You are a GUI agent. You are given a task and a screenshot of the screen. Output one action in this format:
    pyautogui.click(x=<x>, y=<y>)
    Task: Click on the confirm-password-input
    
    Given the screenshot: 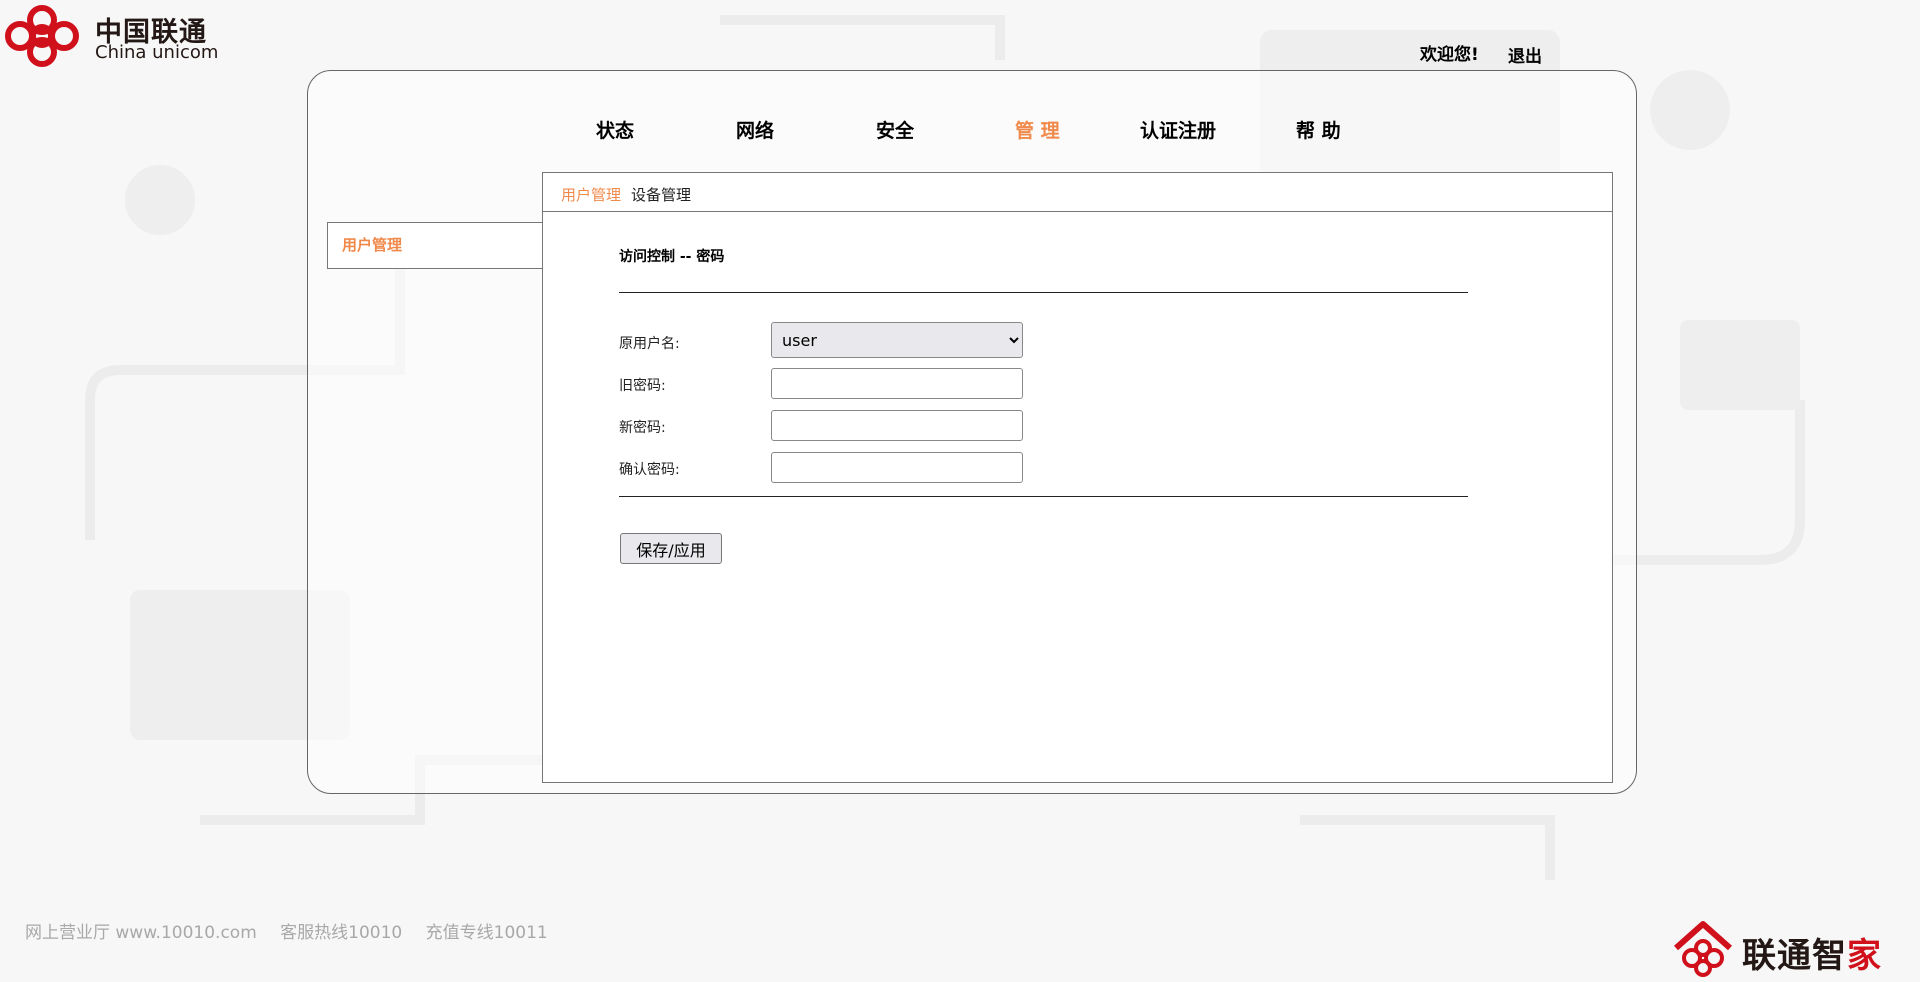 What is the action you would take?
    pyautogui.click(x=897, y=467)
    